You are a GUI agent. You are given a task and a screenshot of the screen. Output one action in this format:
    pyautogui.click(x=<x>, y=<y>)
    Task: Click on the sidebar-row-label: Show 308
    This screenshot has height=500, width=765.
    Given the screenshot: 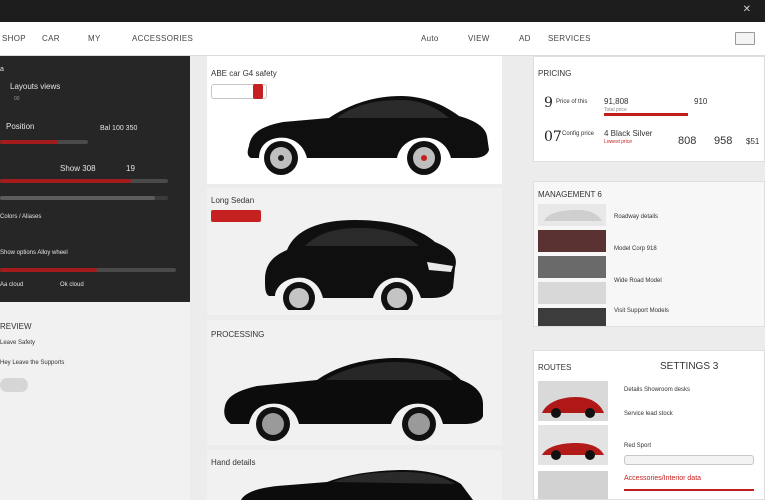 What is the action you would take?
    pyautogui.click(x=78, y=168)
    